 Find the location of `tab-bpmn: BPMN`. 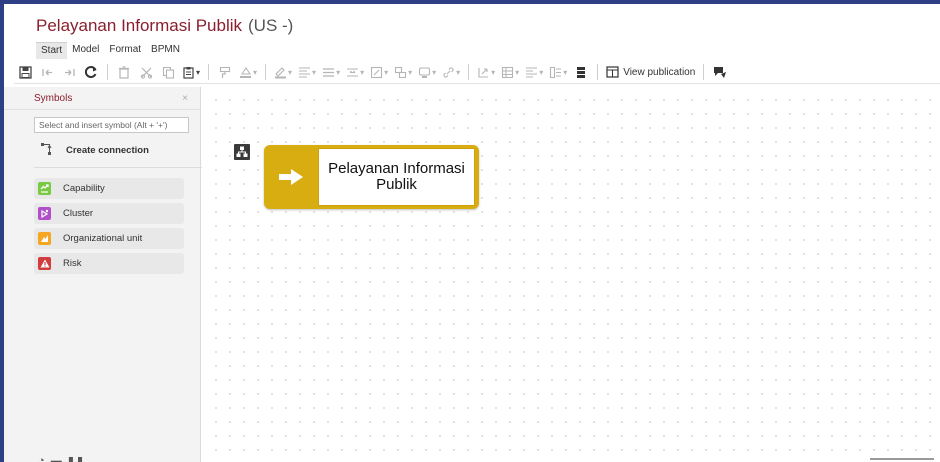

tab-bpmn: BPMN is located at coordinates (165, 50).